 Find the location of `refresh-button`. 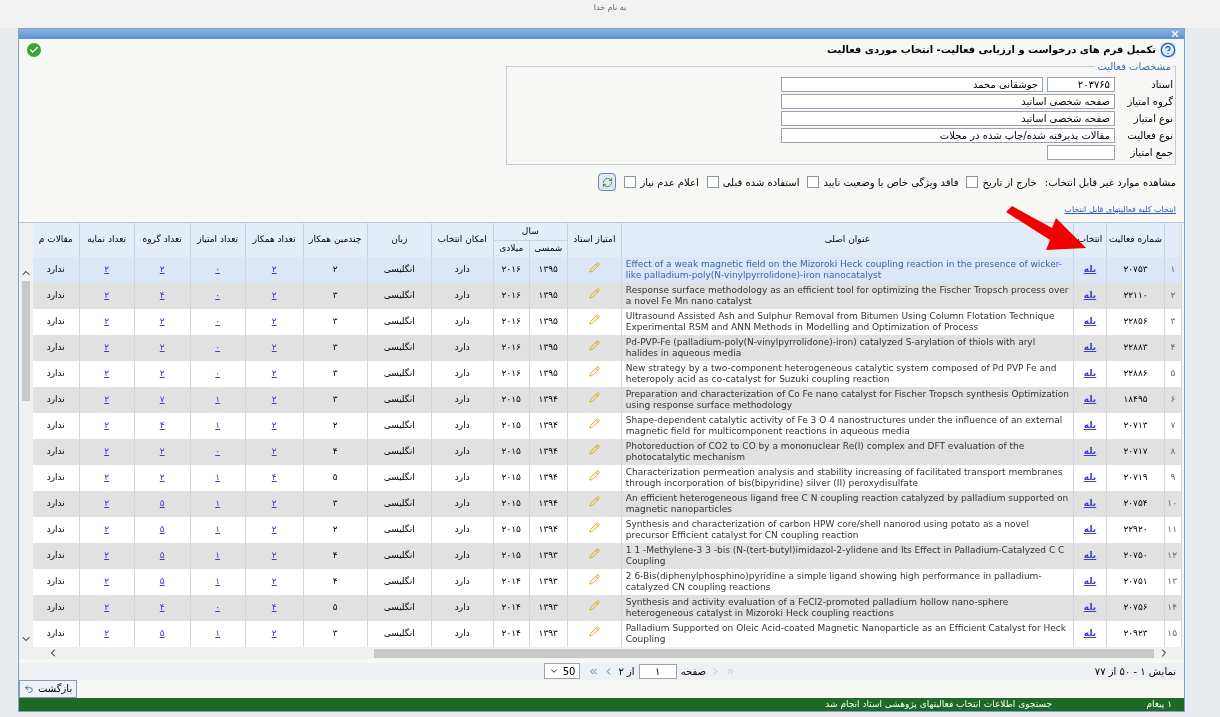

refresh-button is located at coordinates (607, 182).